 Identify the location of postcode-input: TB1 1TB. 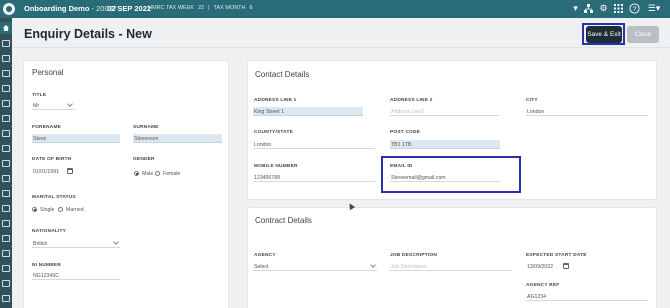
(445, 144).